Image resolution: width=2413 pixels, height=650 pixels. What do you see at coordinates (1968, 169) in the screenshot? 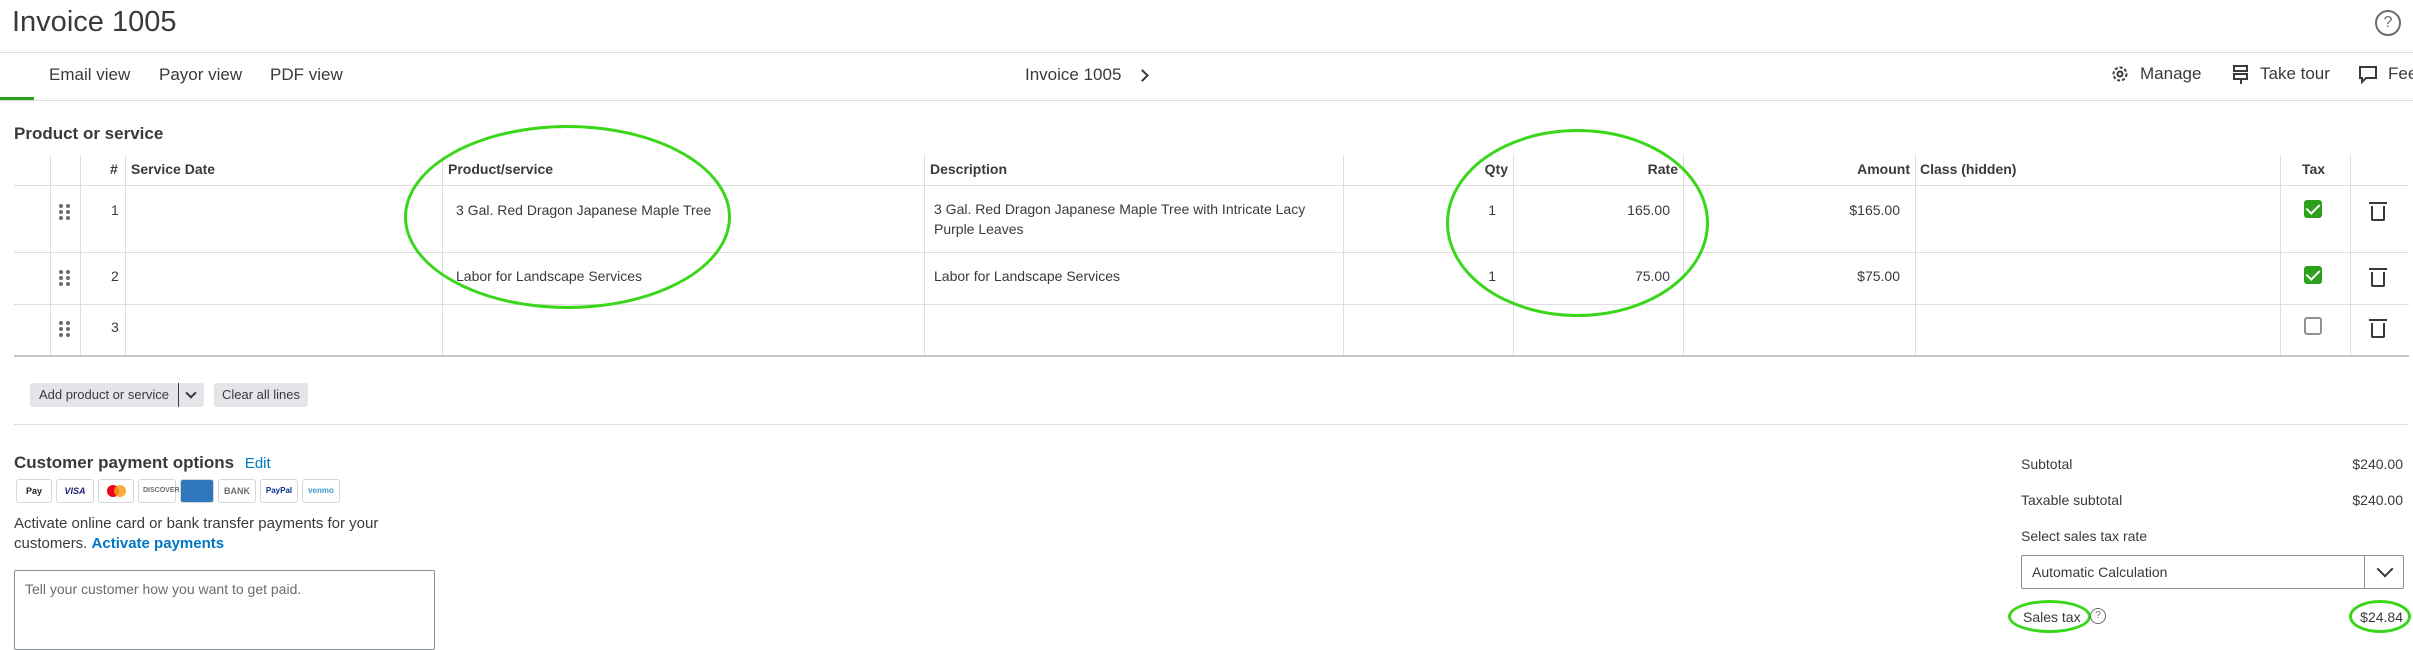
I see `col-header-class: Class (hidden)` at bounding box center [1968, 169].